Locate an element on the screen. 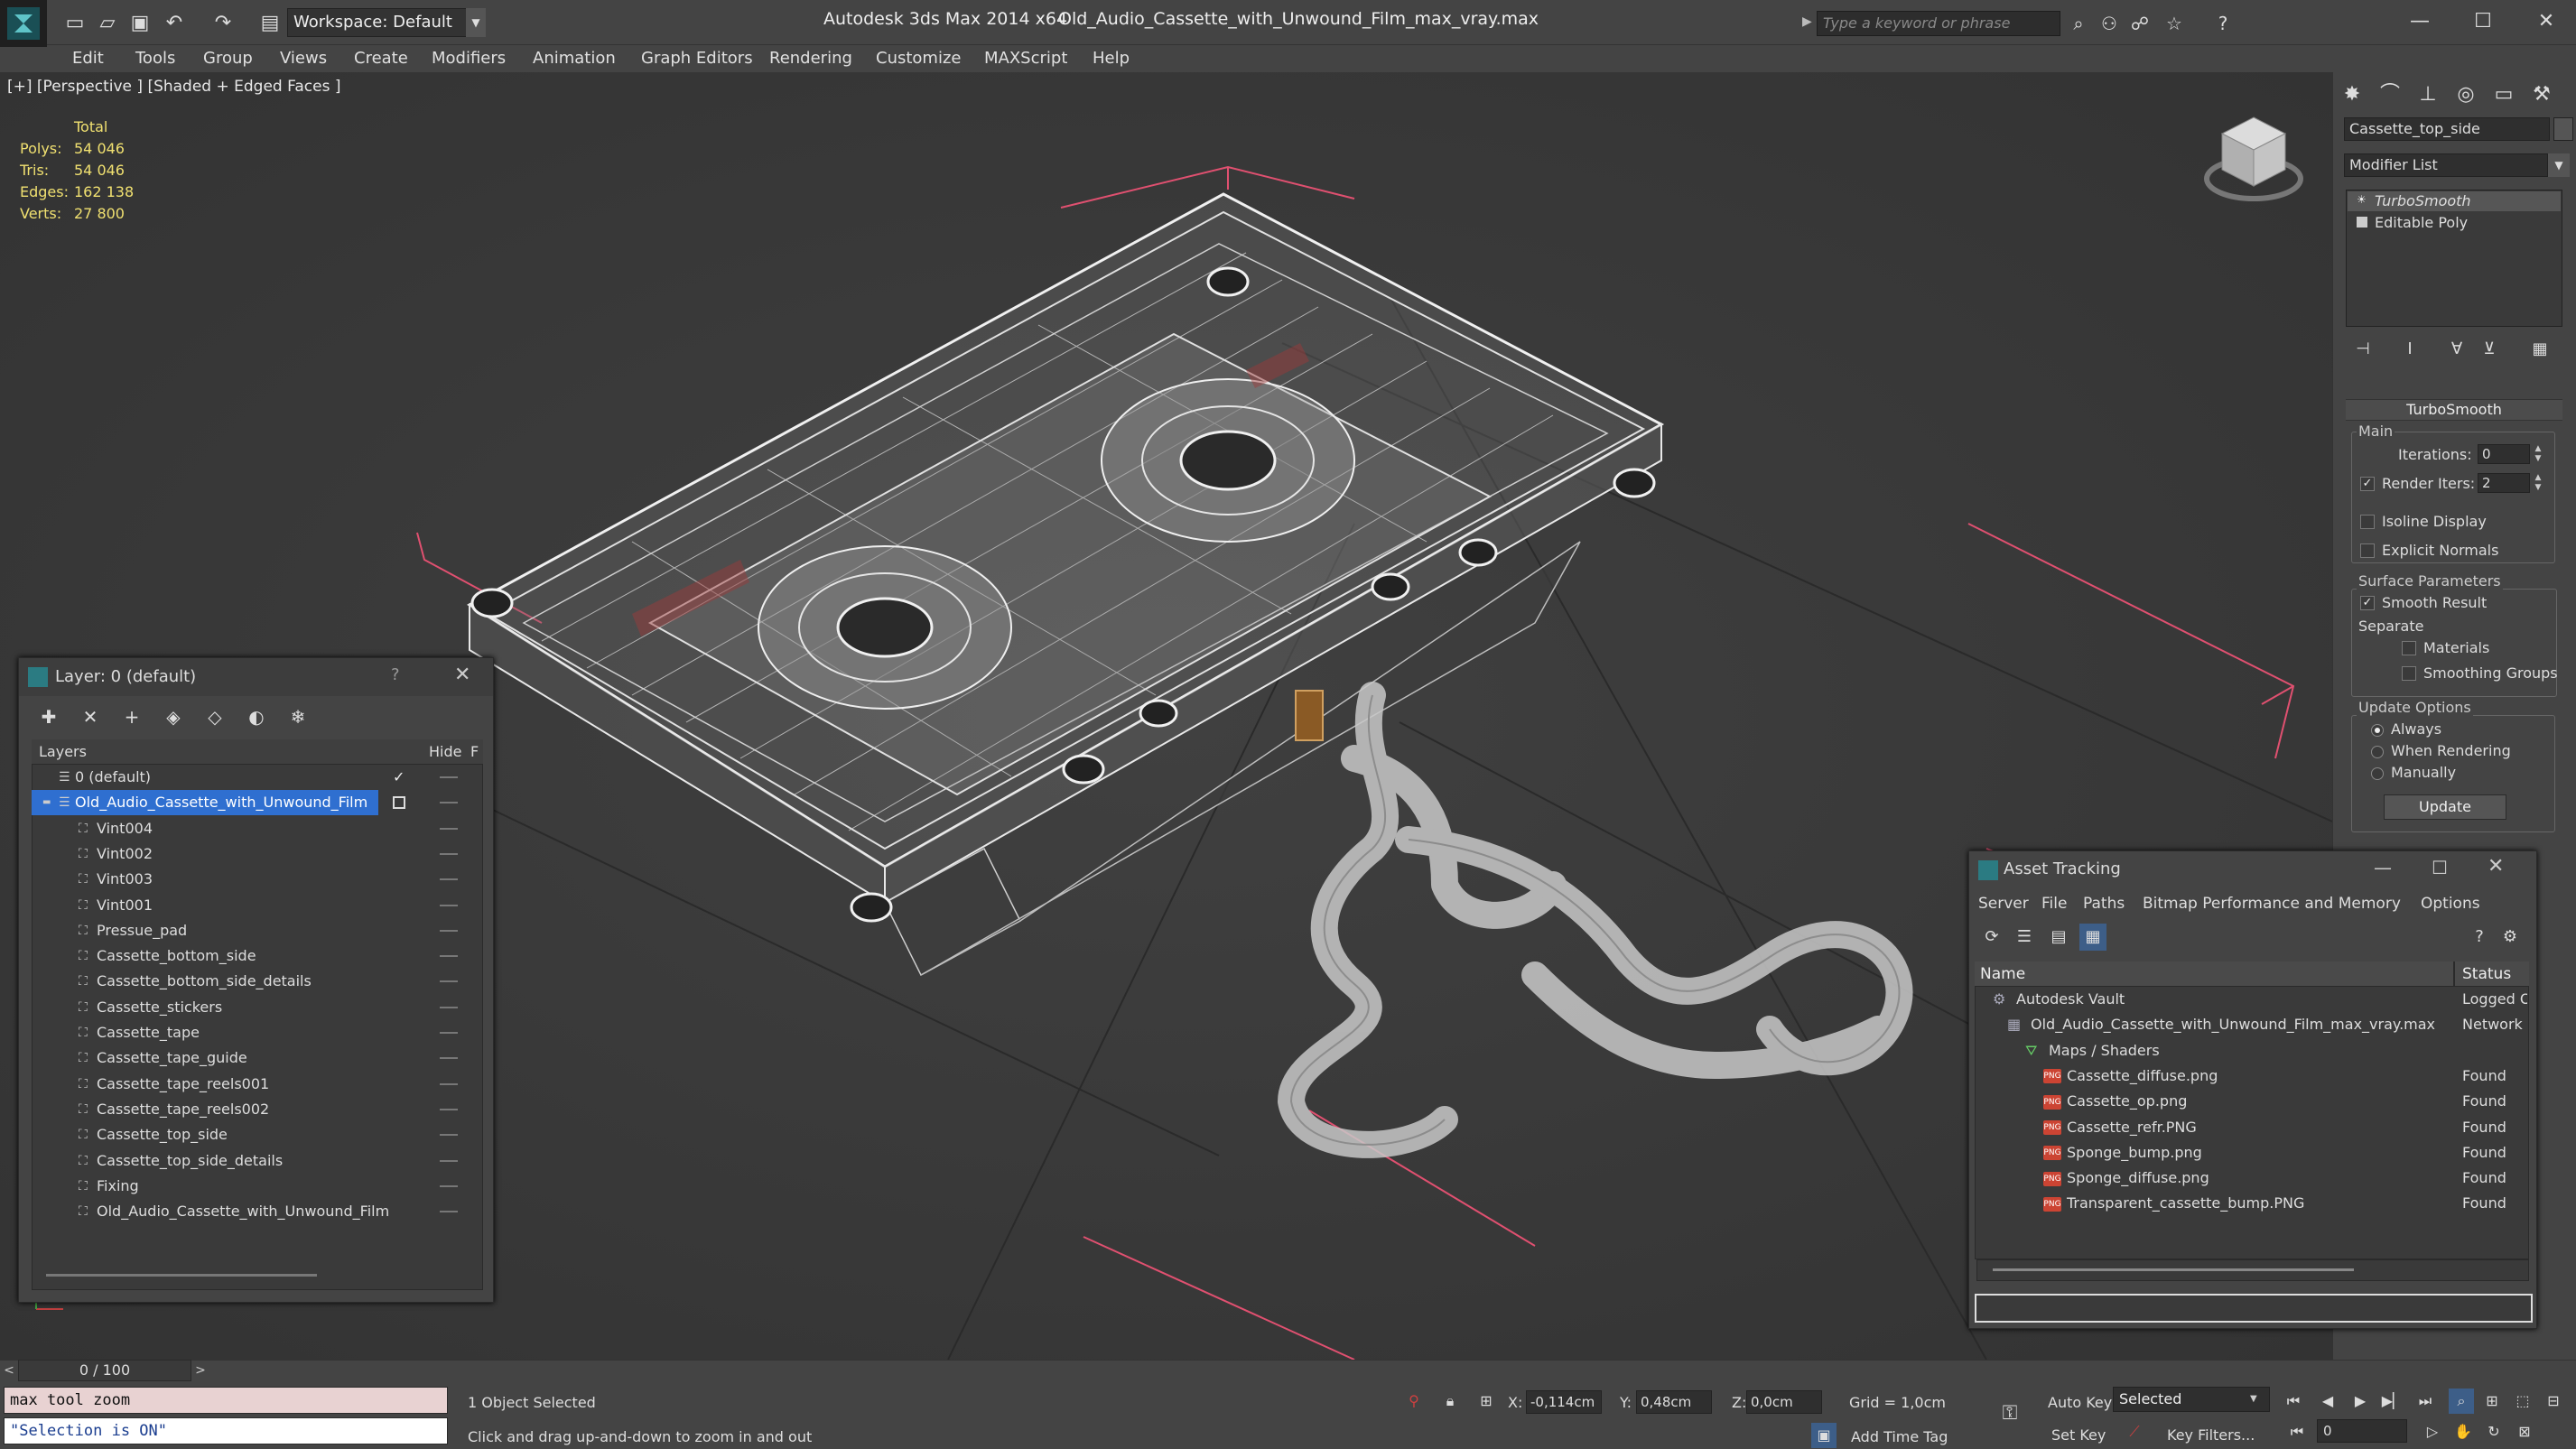 The height and width of the screenshot is (1449, 2576). settings-icon: ⚙ is located at coordinates (2510, 937).